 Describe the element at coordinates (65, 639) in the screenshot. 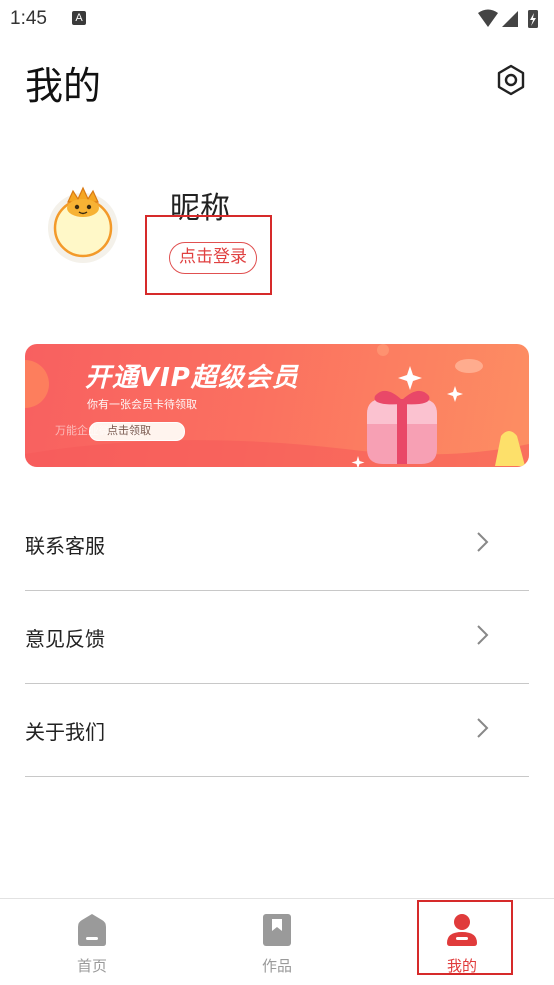

I see `menu-item-label: 意见反馈` at that location.